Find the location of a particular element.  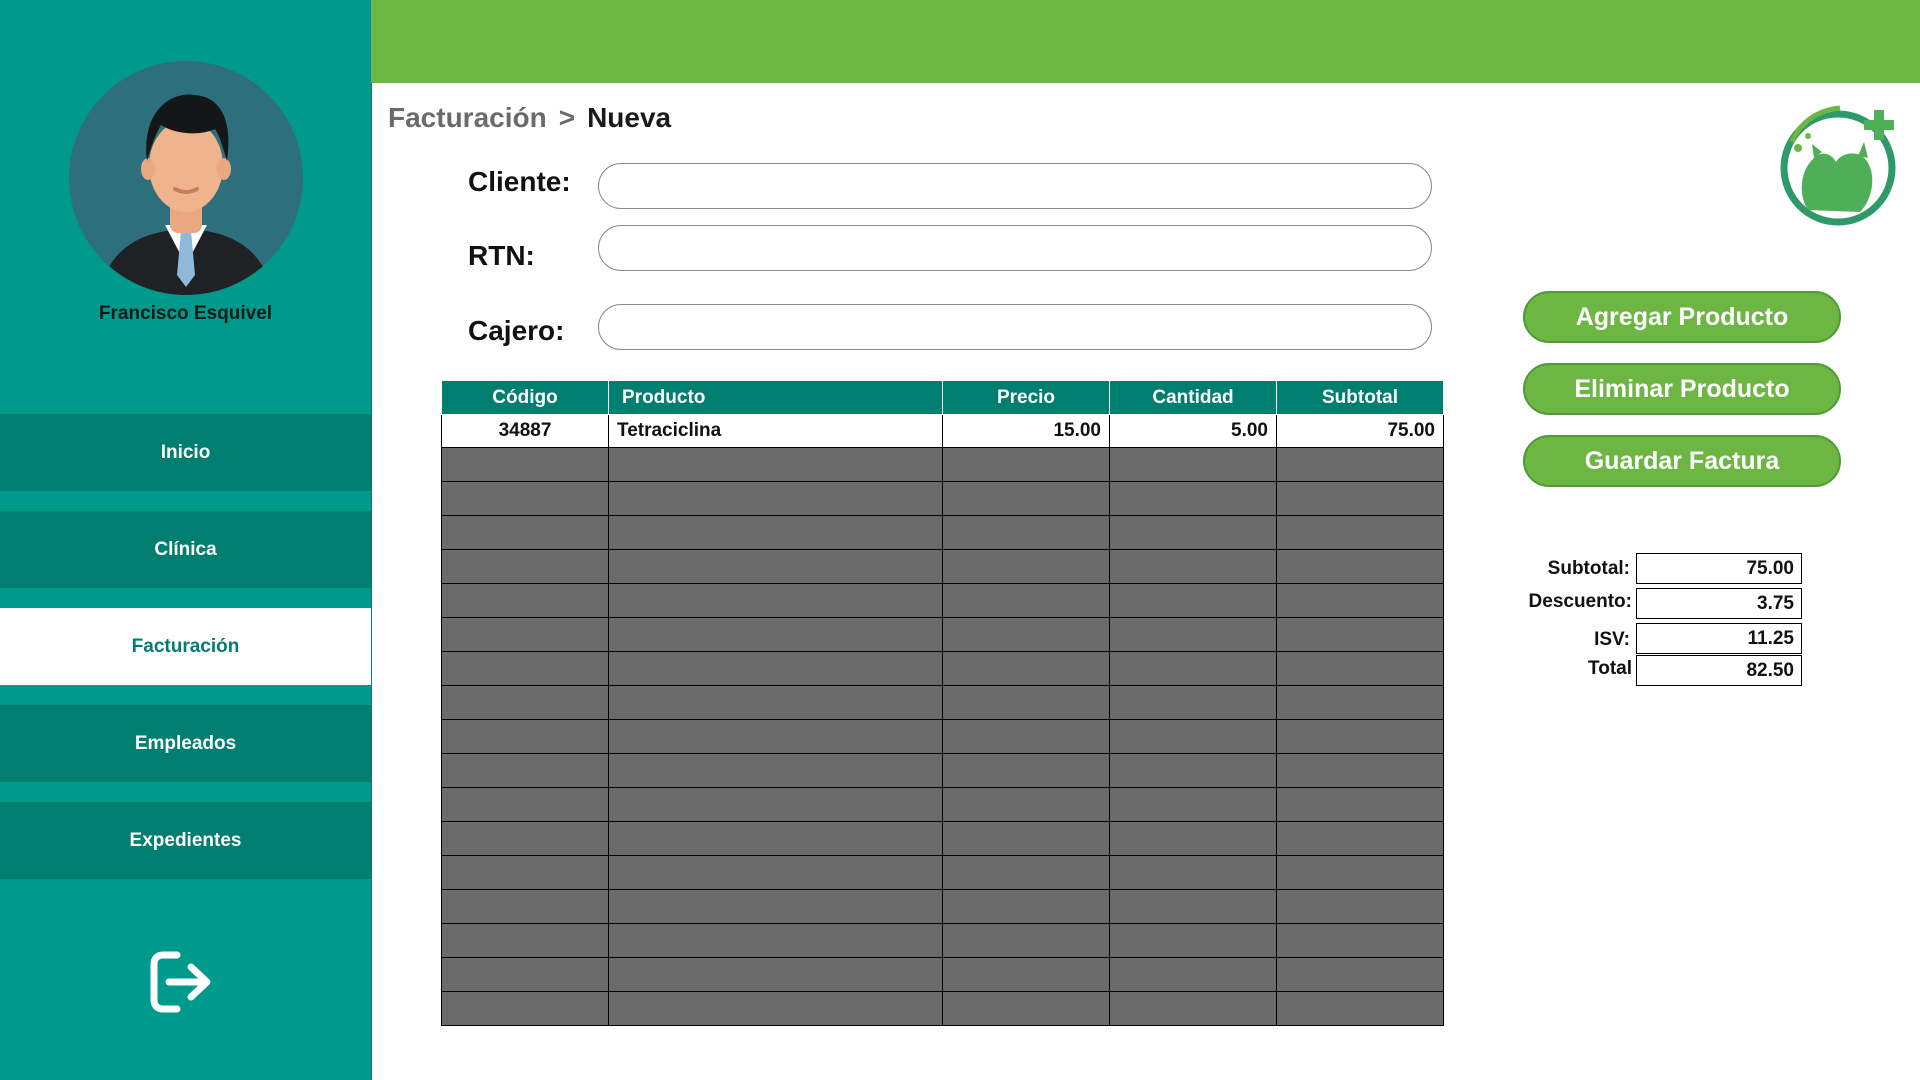

breadcrumb-parent: Facturación is located at coordinates (467, 118).